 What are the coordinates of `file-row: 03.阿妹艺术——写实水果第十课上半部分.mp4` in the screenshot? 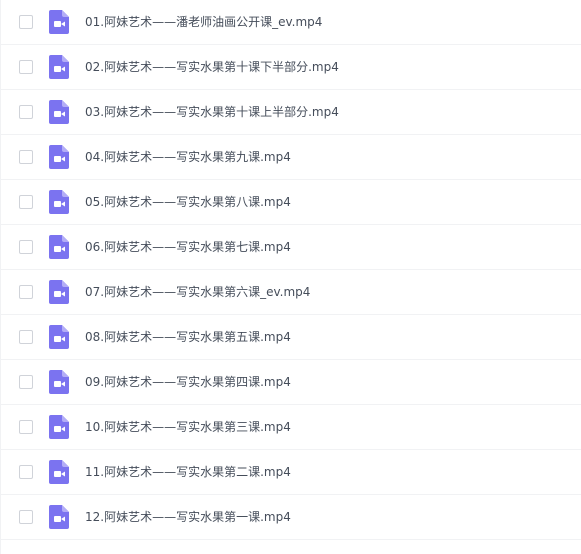 It's located at (291, 112).